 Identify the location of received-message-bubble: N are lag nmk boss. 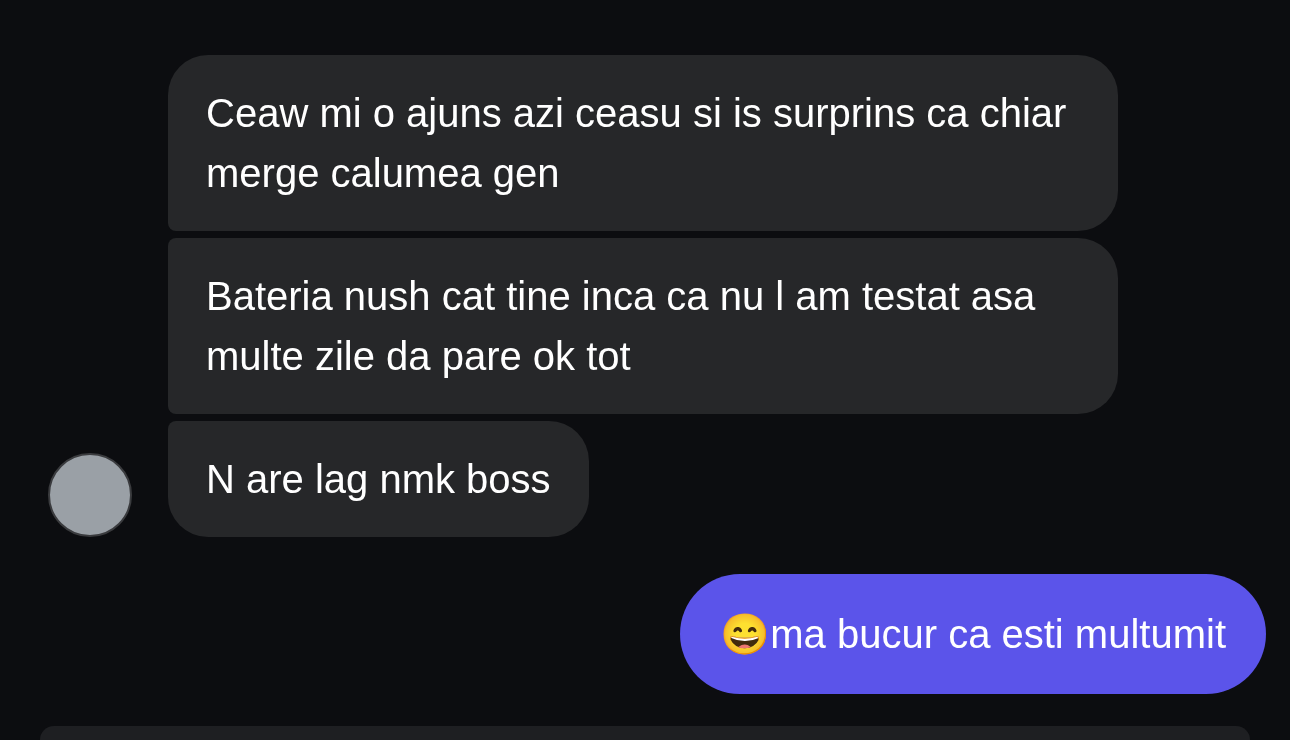
(378, 479).